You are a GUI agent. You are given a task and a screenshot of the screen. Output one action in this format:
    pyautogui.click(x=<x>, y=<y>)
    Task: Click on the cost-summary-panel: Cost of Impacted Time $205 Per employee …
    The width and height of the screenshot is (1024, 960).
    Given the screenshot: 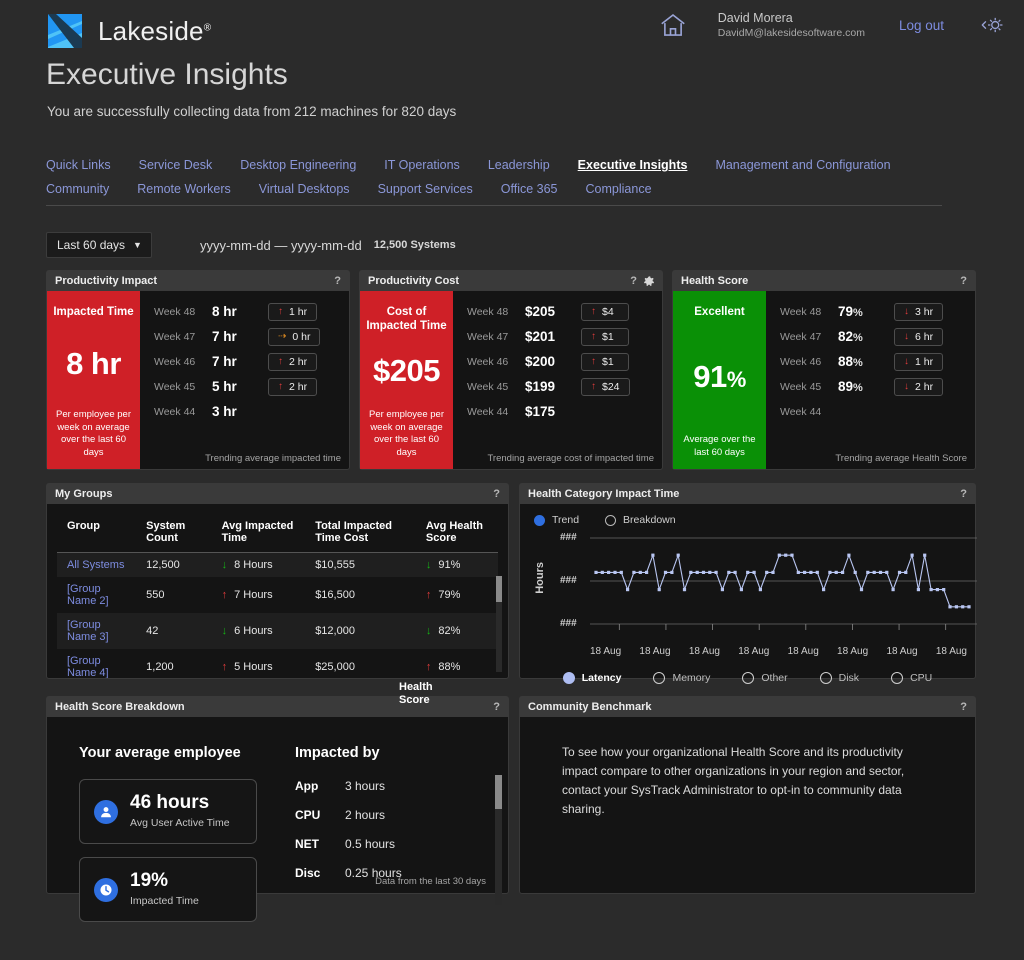 What is the action you would take?
    pyautogui.click(x=406, y=380)
    